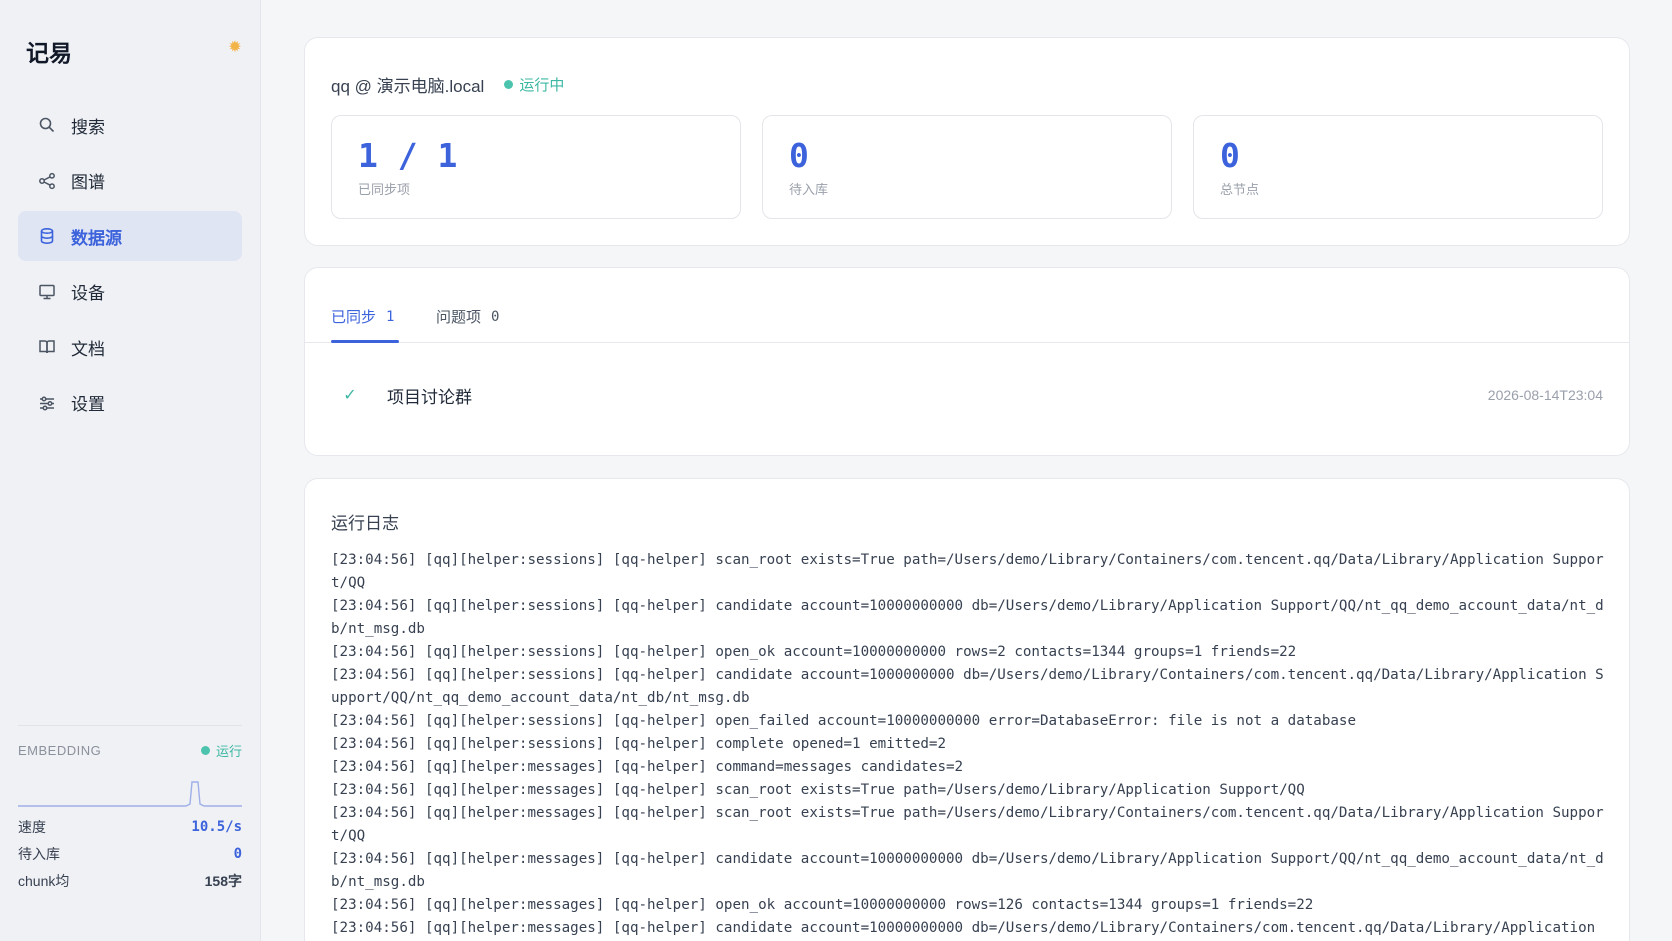 Image resolution: width=1672 pixels, height=941 pixels. Describe the element at coordinates (88, 293) in the screenshot. I see `sidebar-item-label: 设备` at that location.